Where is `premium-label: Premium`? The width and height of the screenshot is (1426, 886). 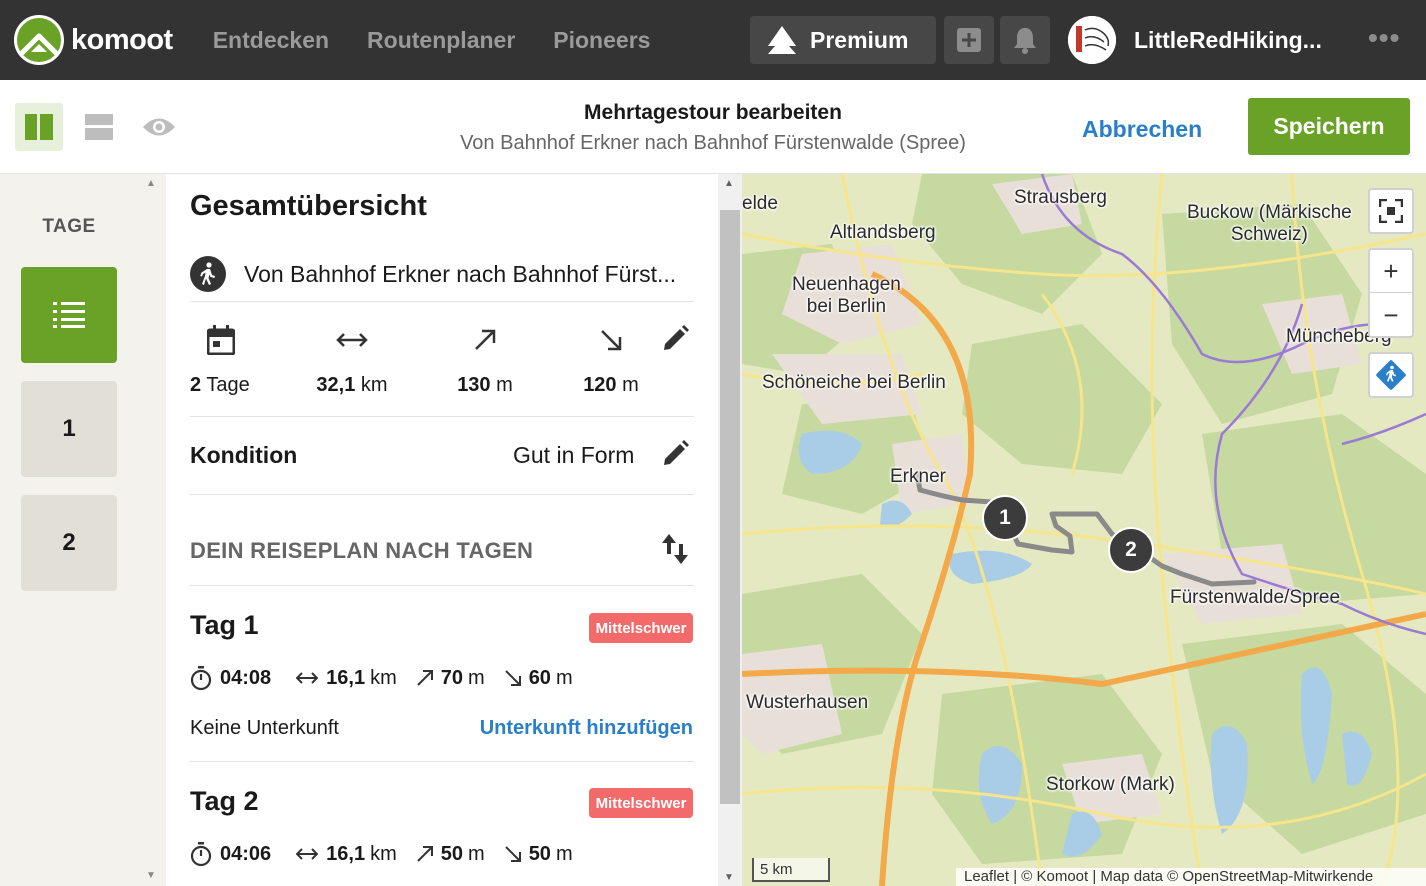 premium-label: Premium is located at coordinates (859, 39).